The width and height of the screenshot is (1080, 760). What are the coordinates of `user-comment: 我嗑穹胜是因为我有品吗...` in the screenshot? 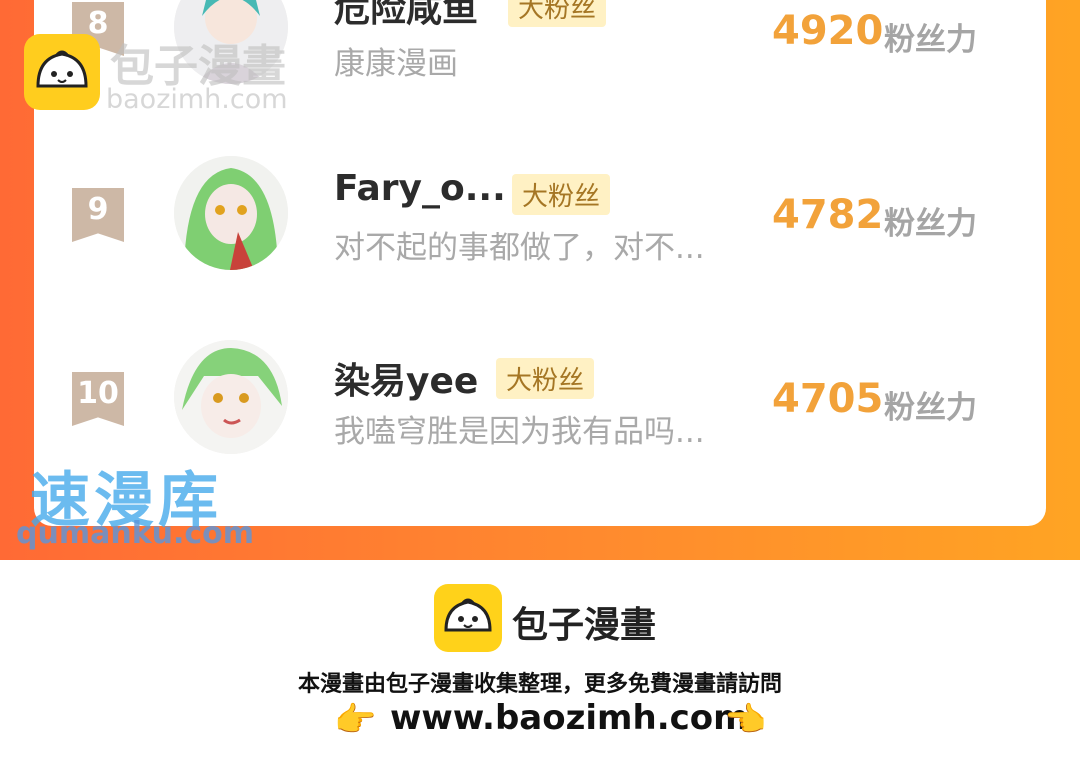 It's located at (519, 432).